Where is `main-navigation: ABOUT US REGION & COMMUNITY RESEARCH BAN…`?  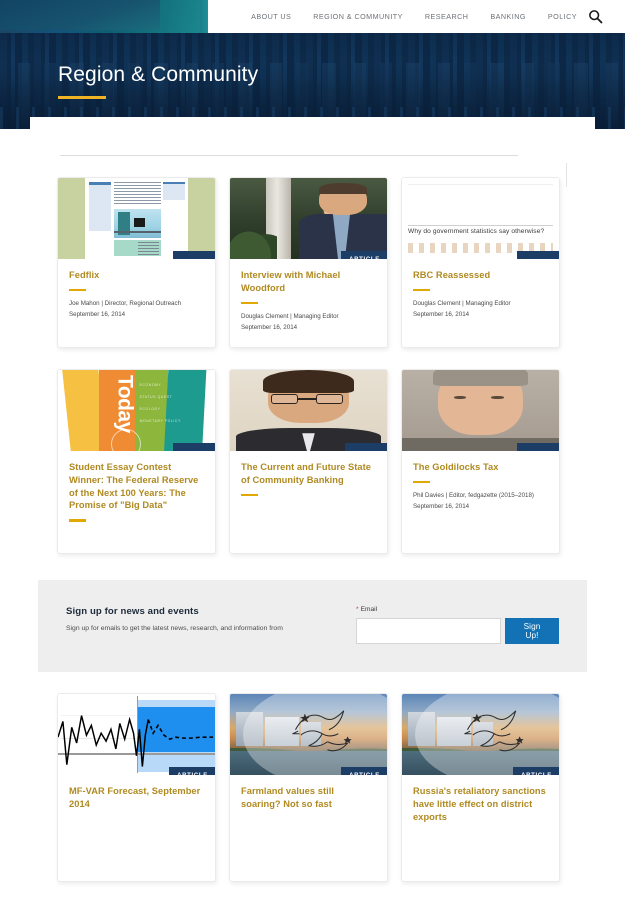
main-navigation: ABOUT US REGION & COMMUNITY RESEARCH BAN… is located at coordinates (414, 16).